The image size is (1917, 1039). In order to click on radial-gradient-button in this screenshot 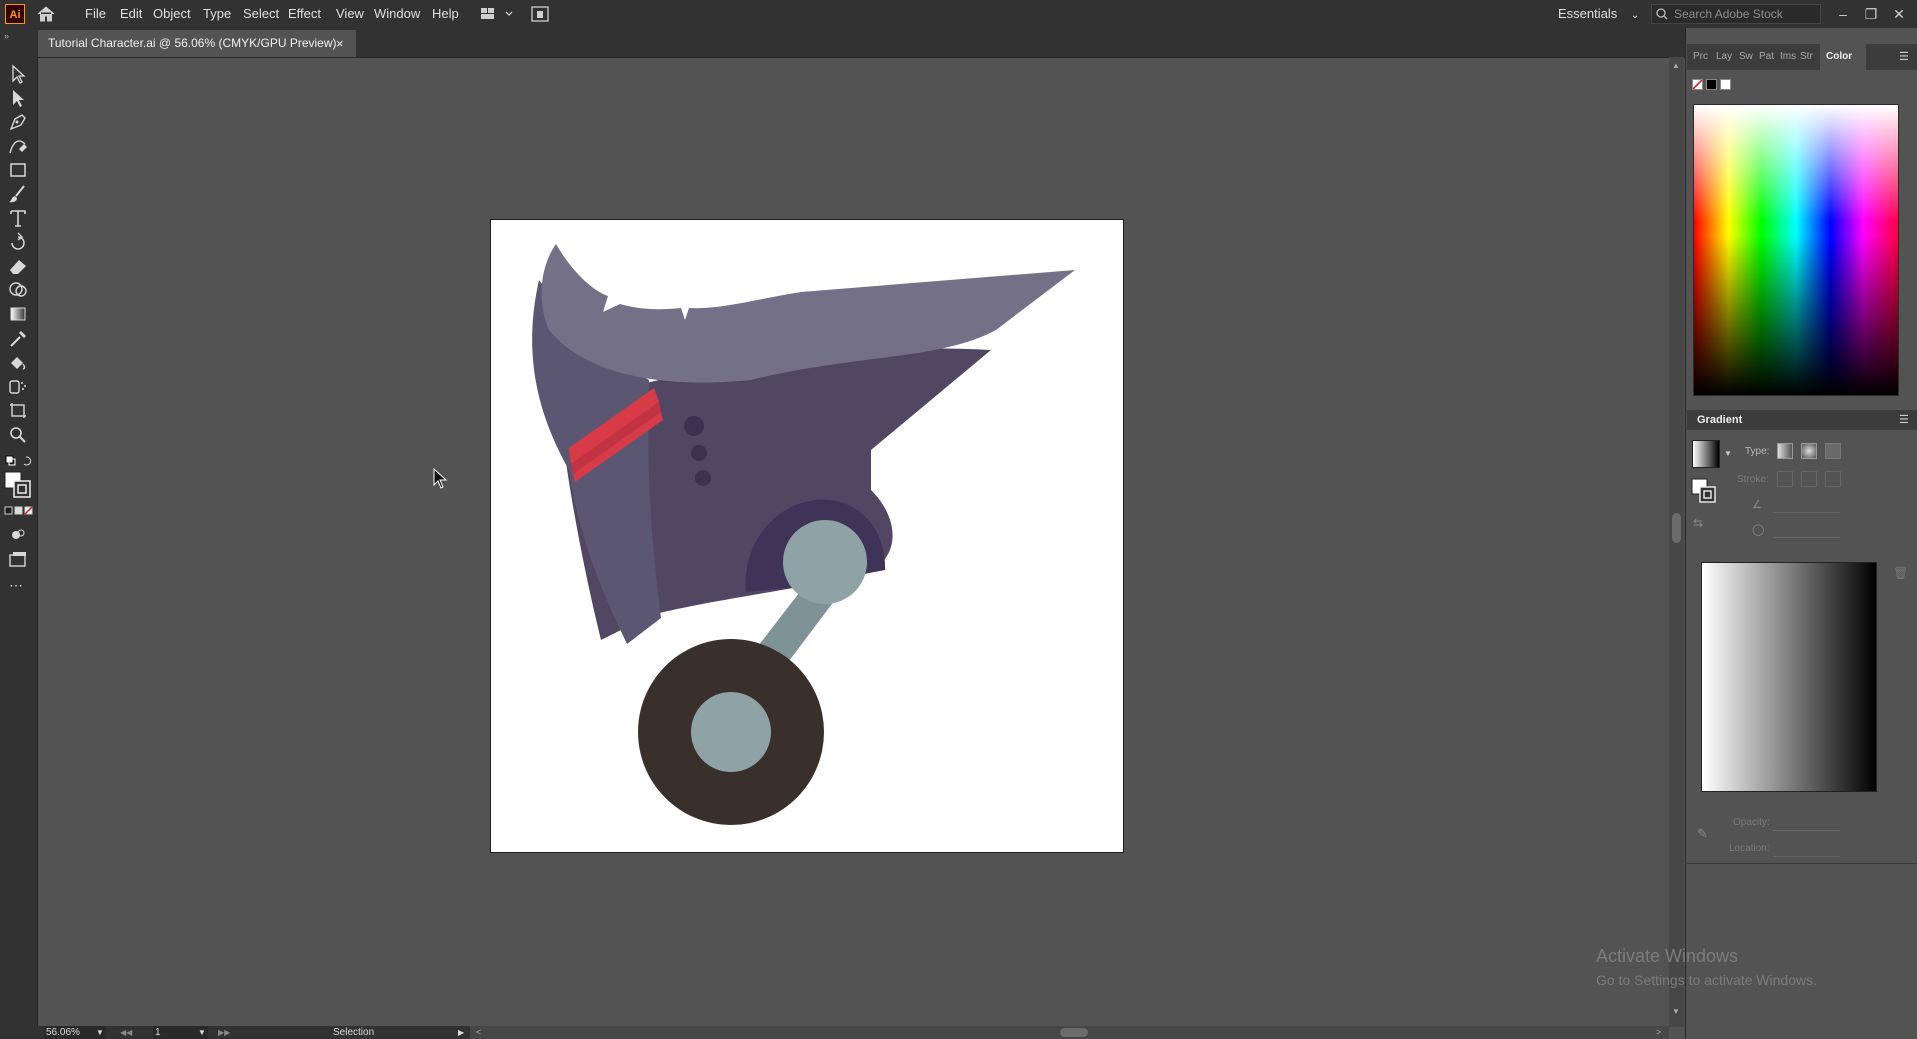, I will do `click(1809, 451)`.